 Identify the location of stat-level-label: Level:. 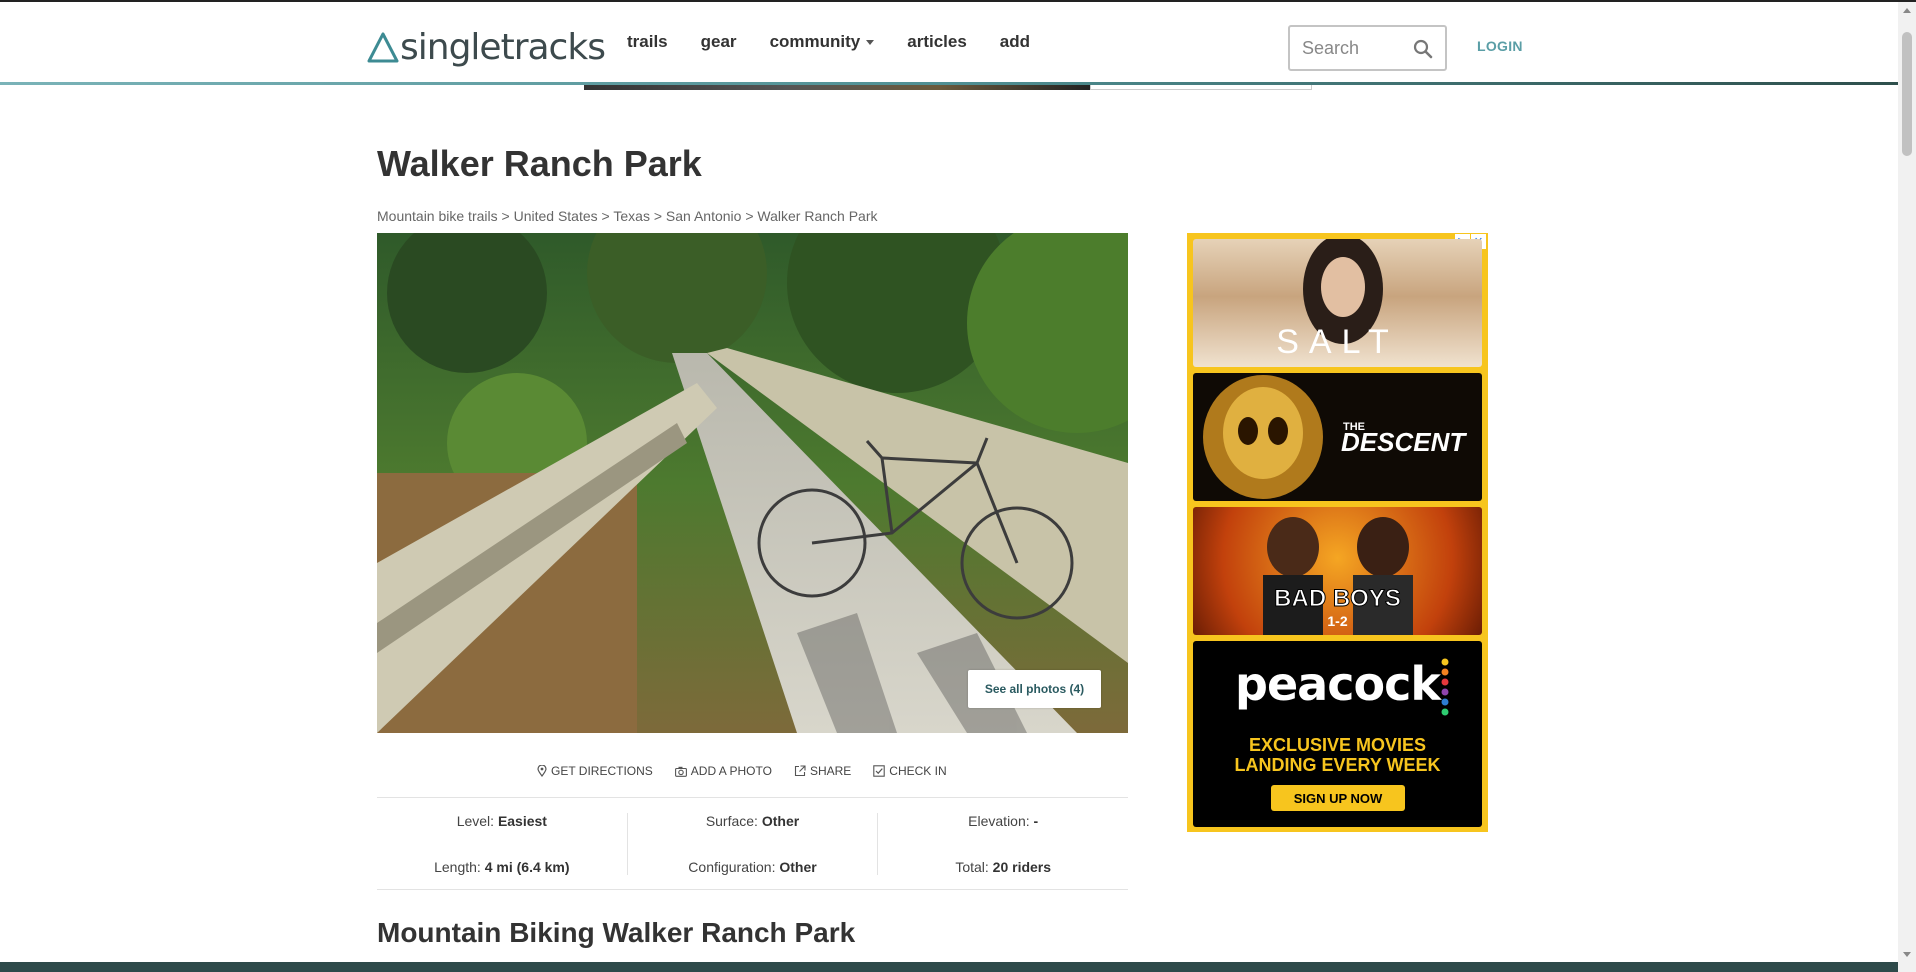
(475, 821).